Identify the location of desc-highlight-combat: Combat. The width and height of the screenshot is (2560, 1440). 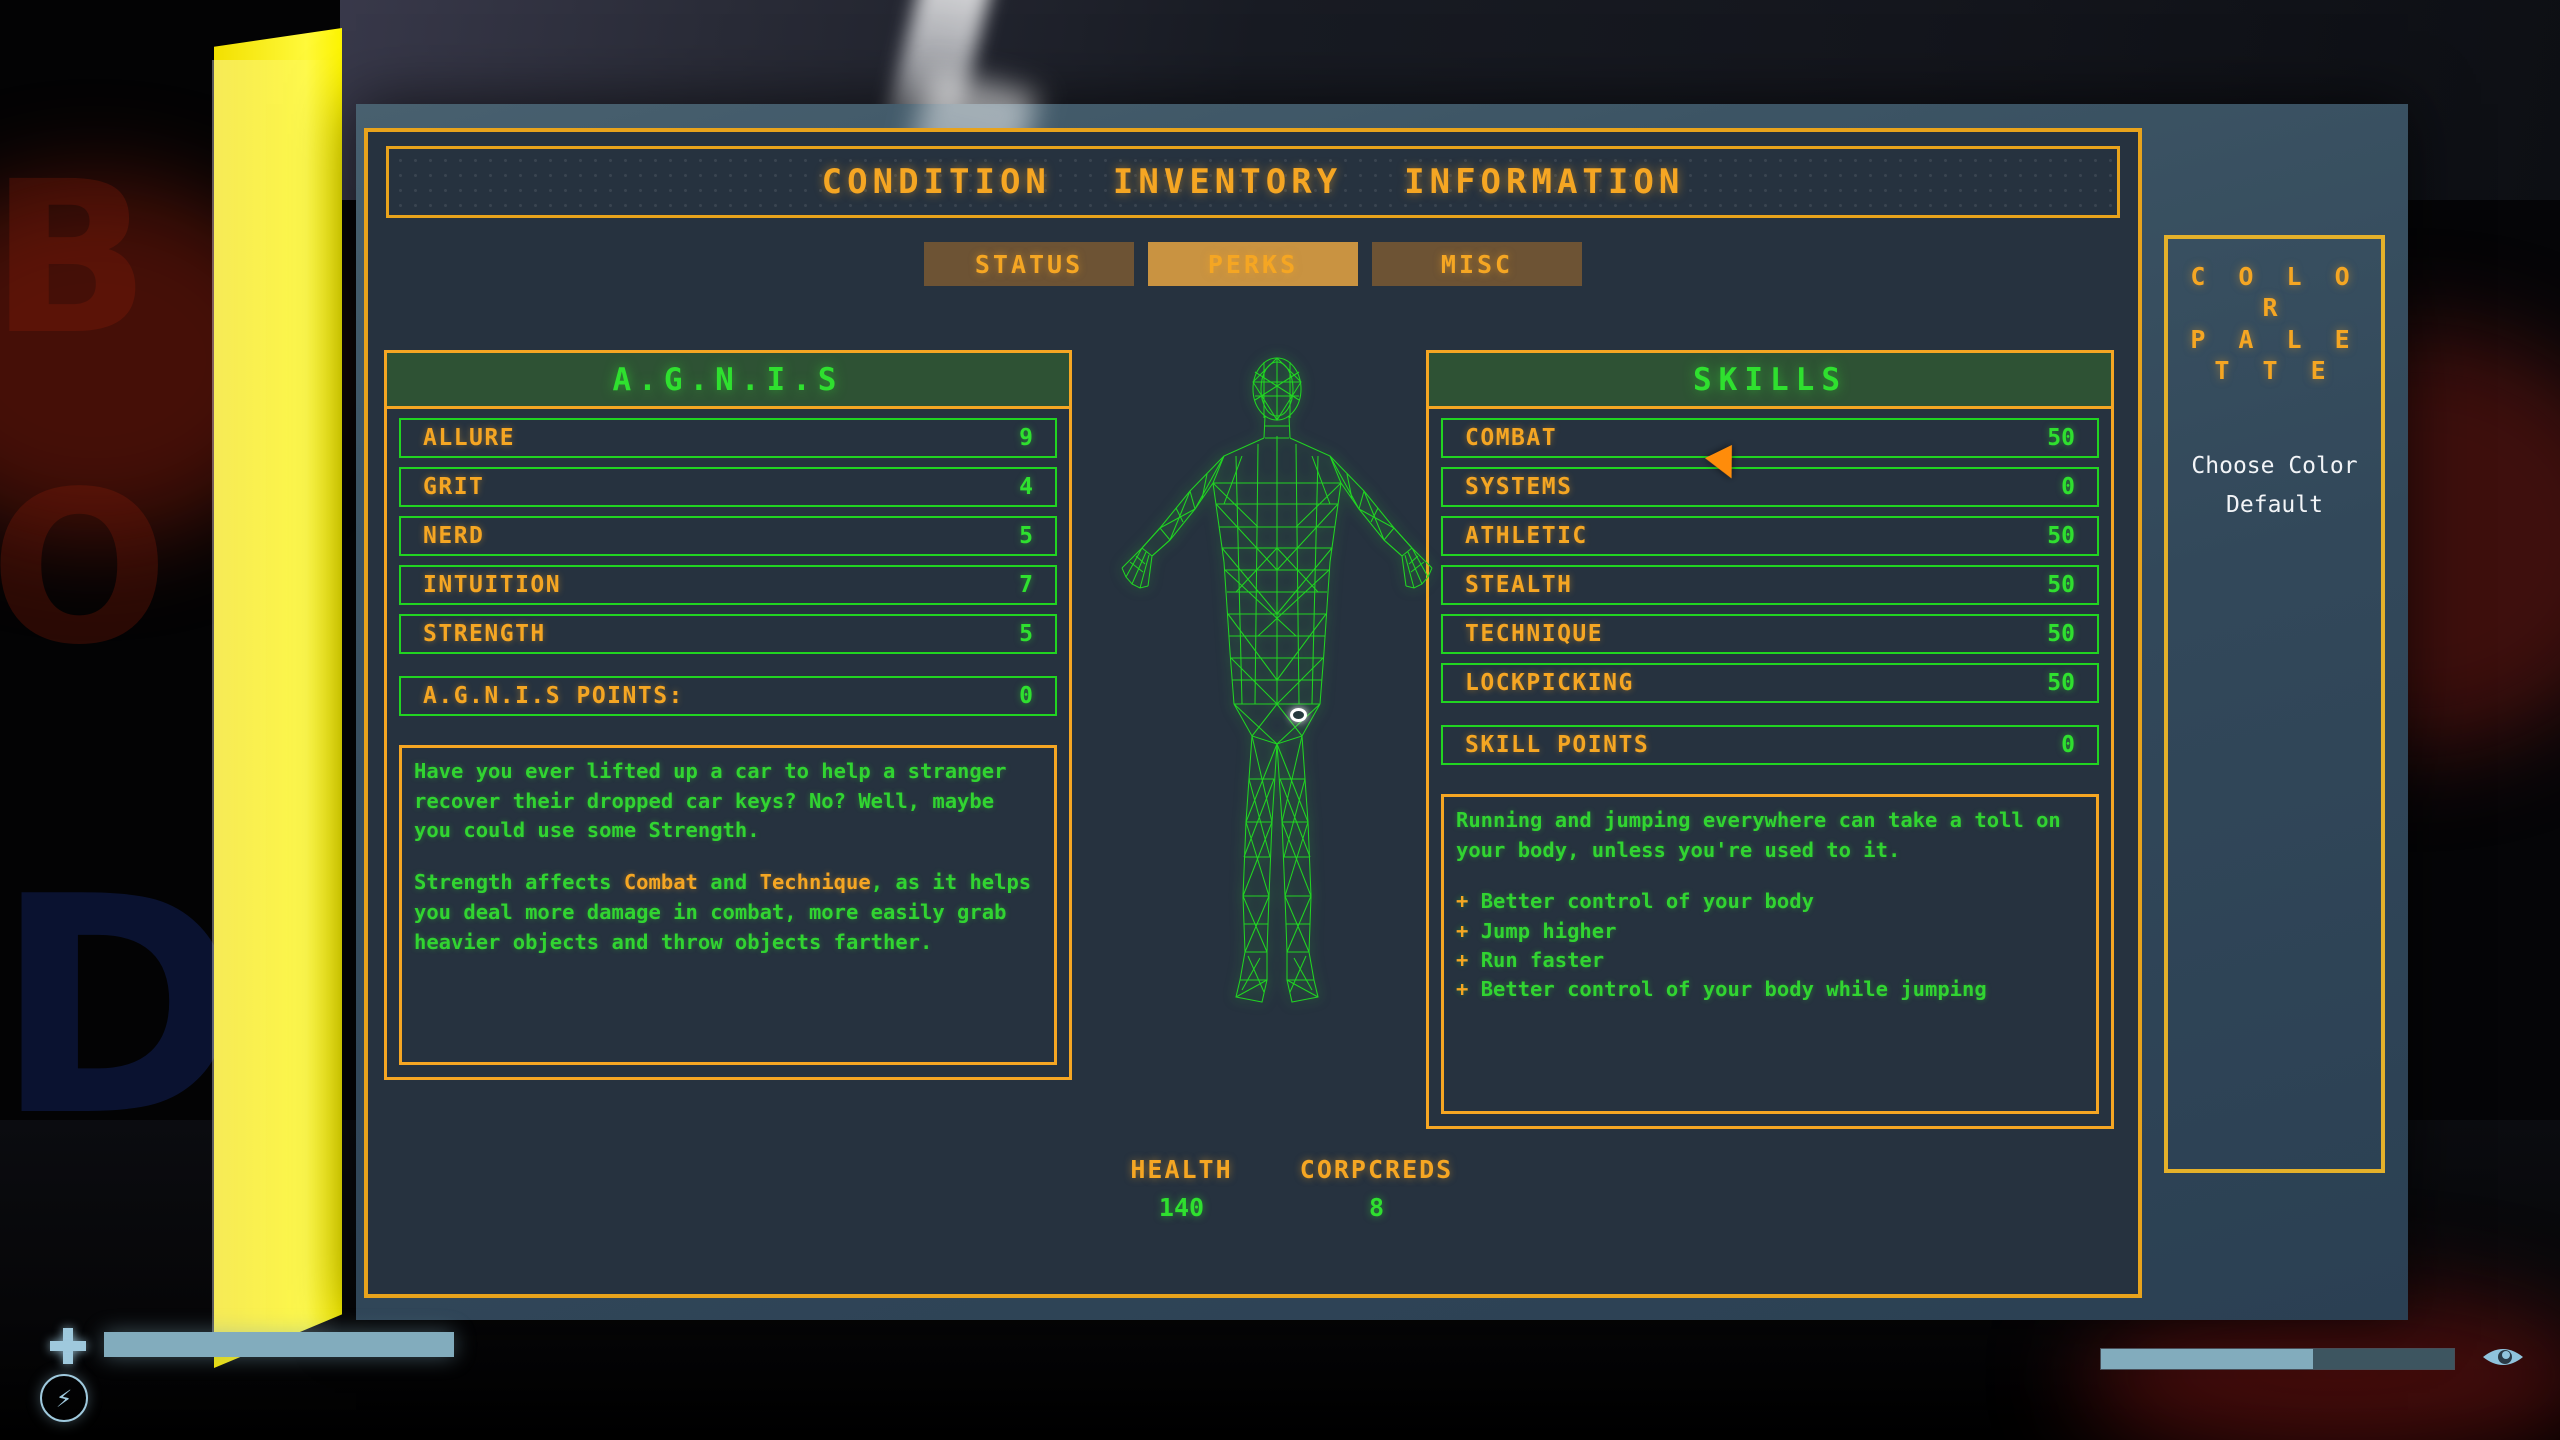
(660, 882).